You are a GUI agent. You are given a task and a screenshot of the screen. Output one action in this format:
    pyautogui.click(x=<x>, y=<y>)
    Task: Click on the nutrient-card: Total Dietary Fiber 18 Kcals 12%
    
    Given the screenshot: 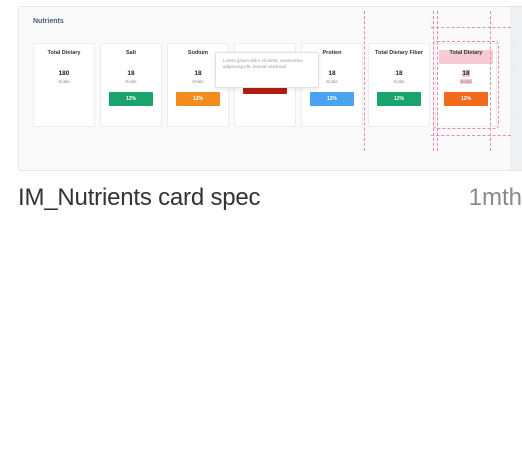 What is the action you would take?
    pyautogui.click(x=399, y=85)
    